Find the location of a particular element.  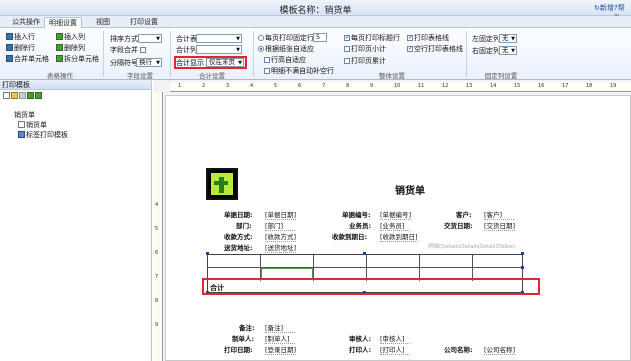

field-merge-toggle: 字段合并 is located at coordinates (128, 50).